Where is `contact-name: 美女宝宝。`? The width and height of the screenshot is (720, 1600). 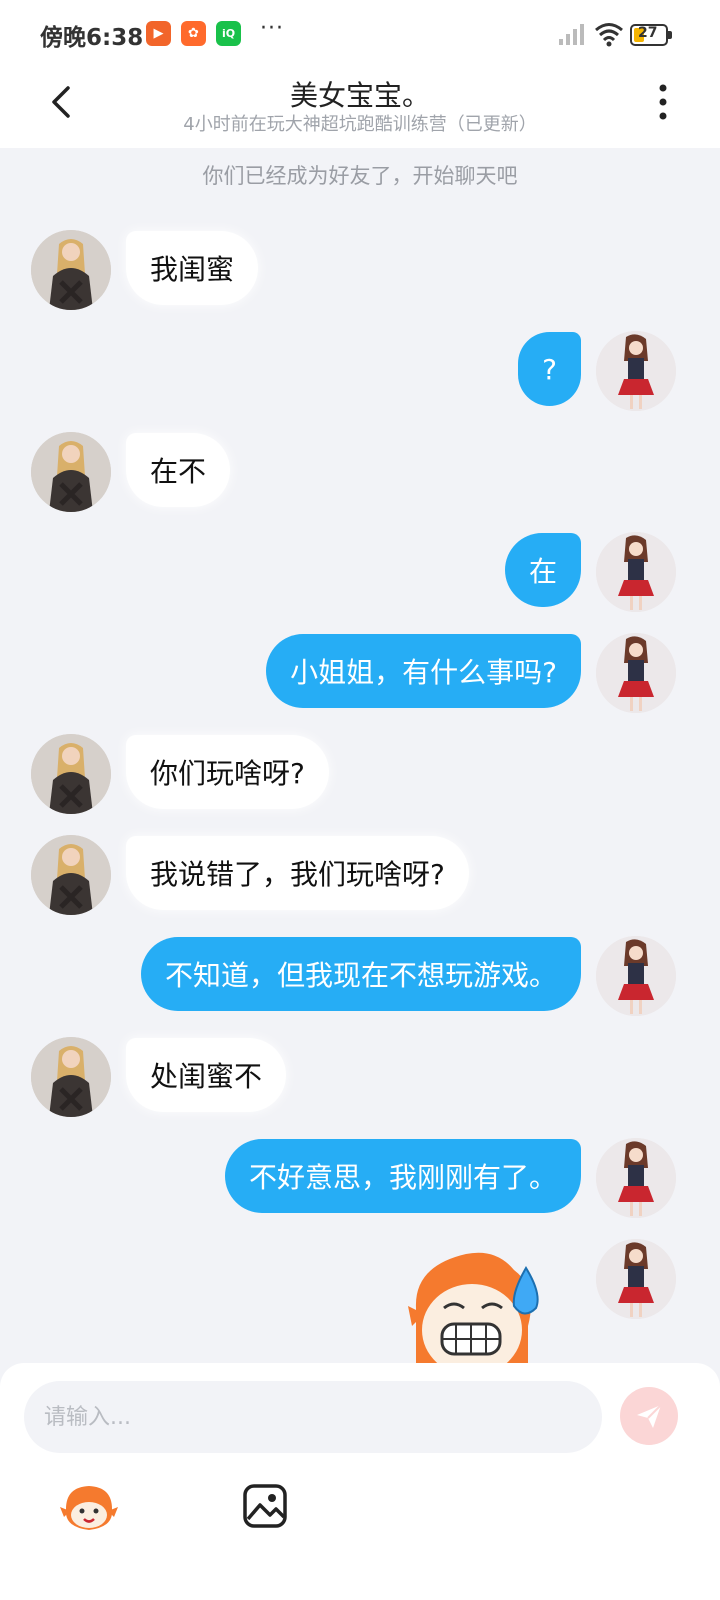 contact-name: 美女宝宝。 is located at coordinates (359, 95).